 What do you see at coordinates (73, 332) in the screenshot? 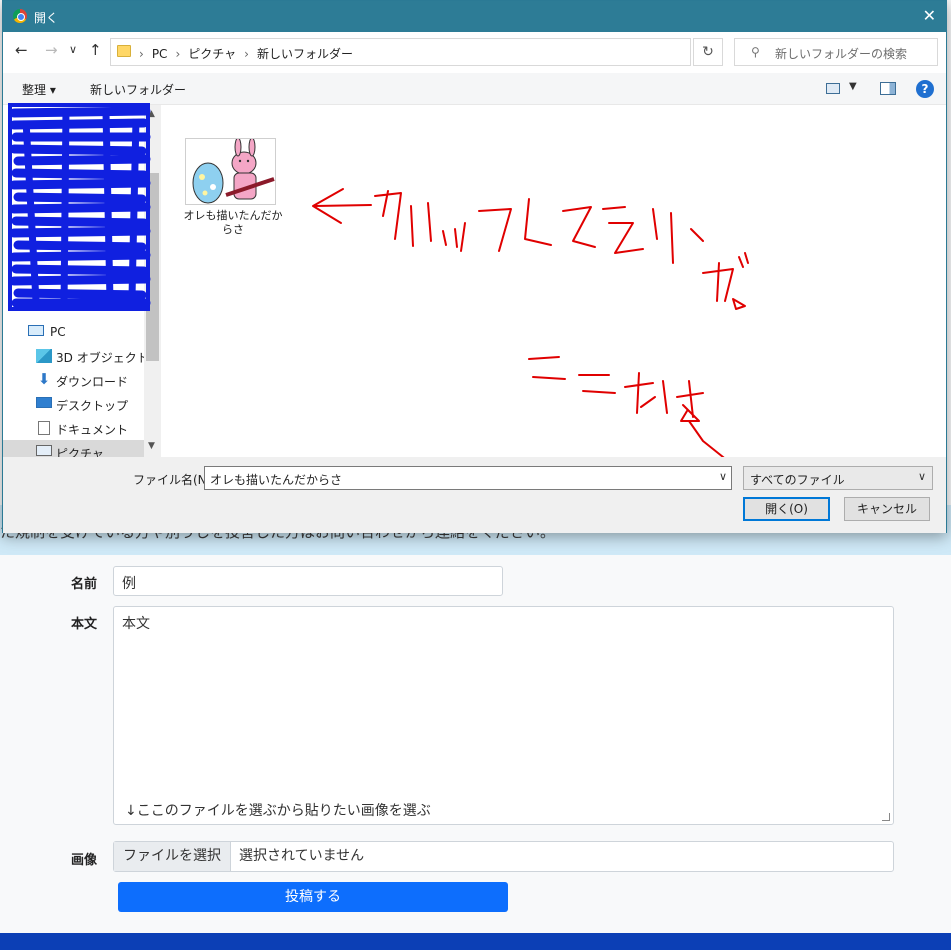
I see `nav-item-pc: PC` at bounding box center [73, 332].